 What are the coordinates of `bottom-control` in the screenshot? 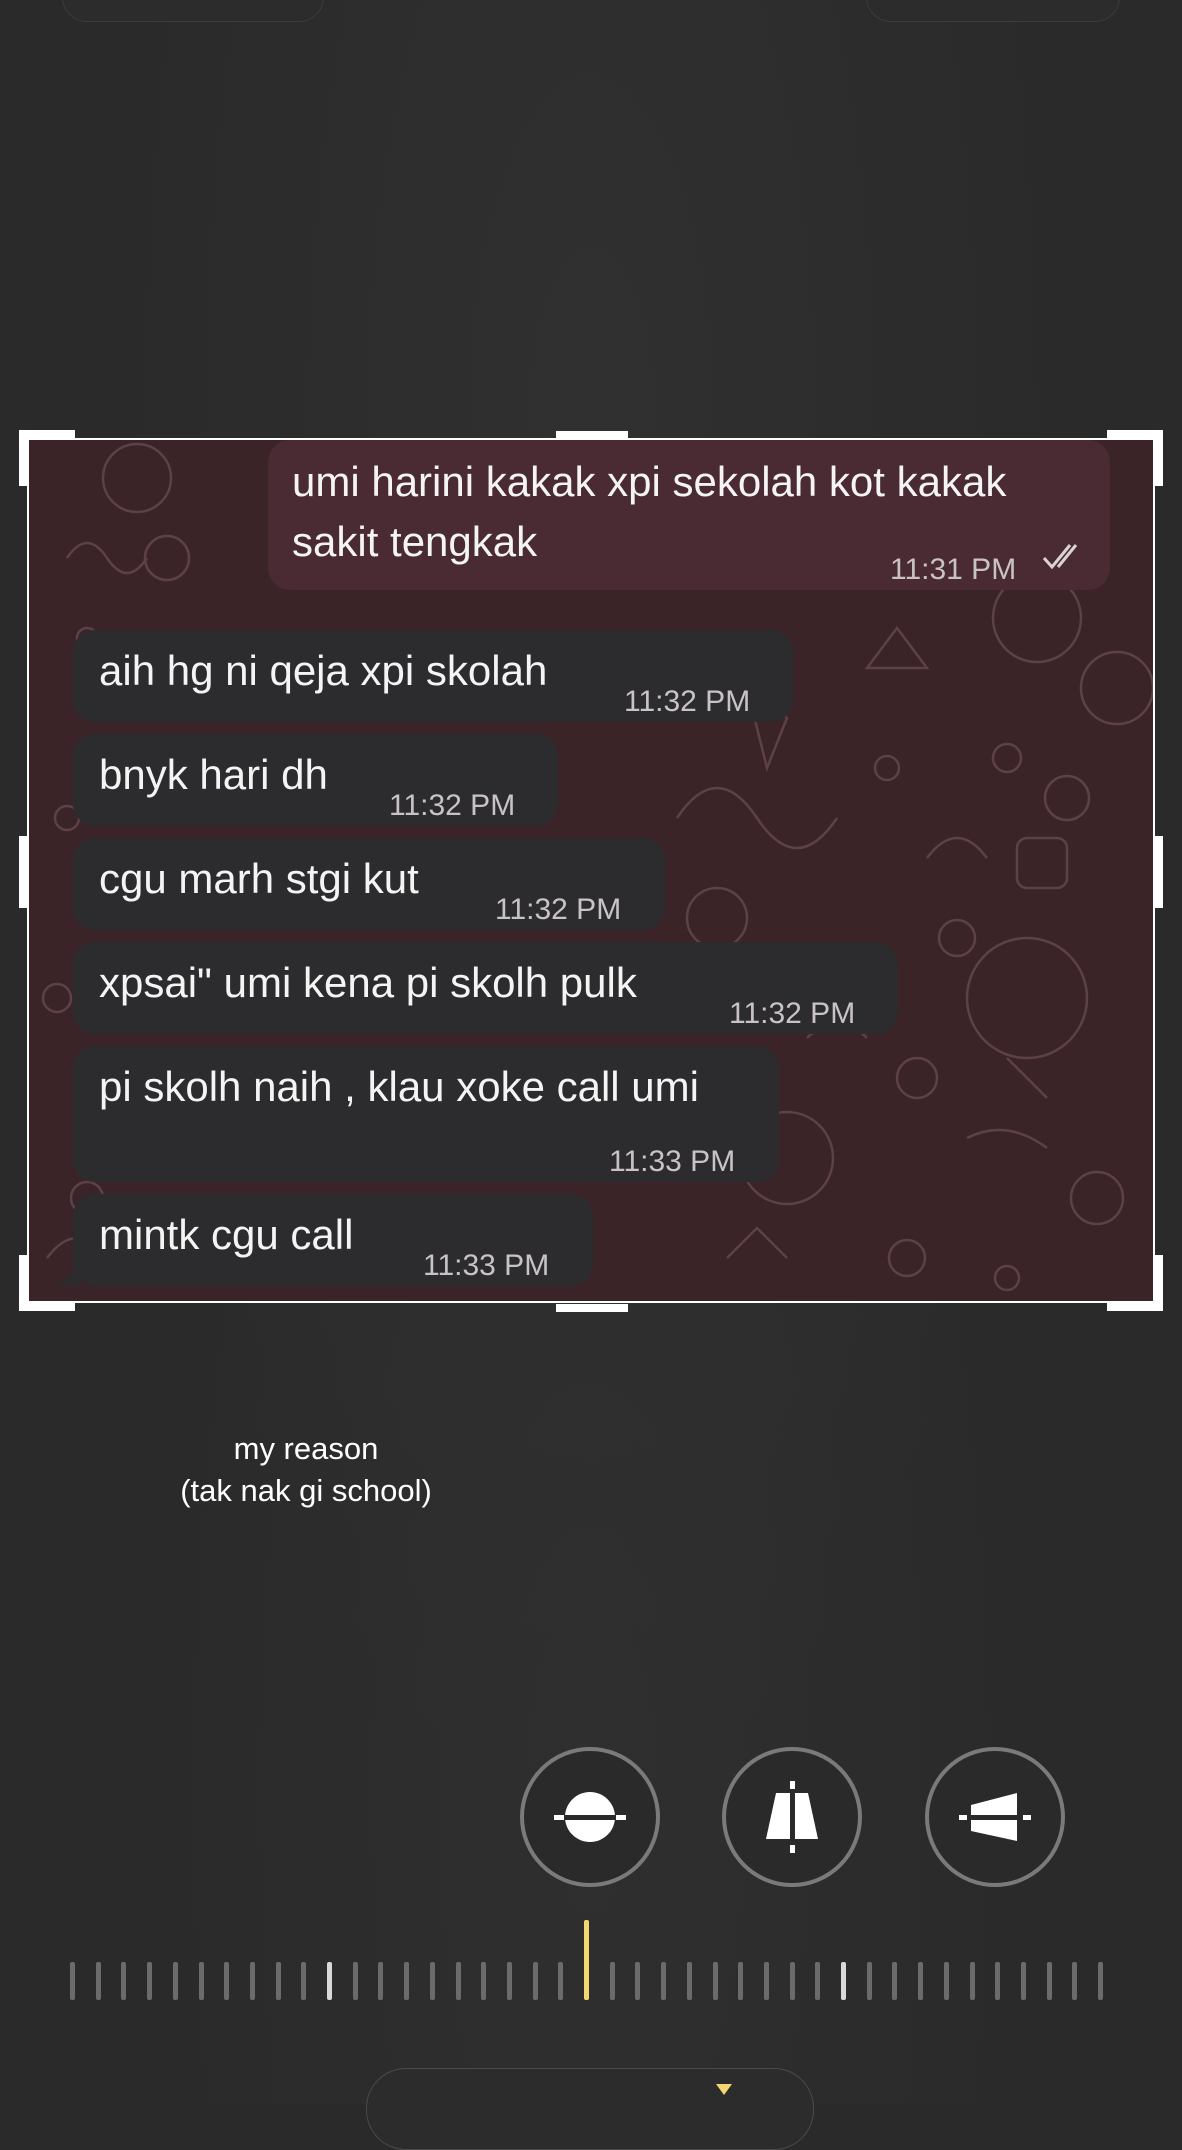 It's located at (590, 2109).